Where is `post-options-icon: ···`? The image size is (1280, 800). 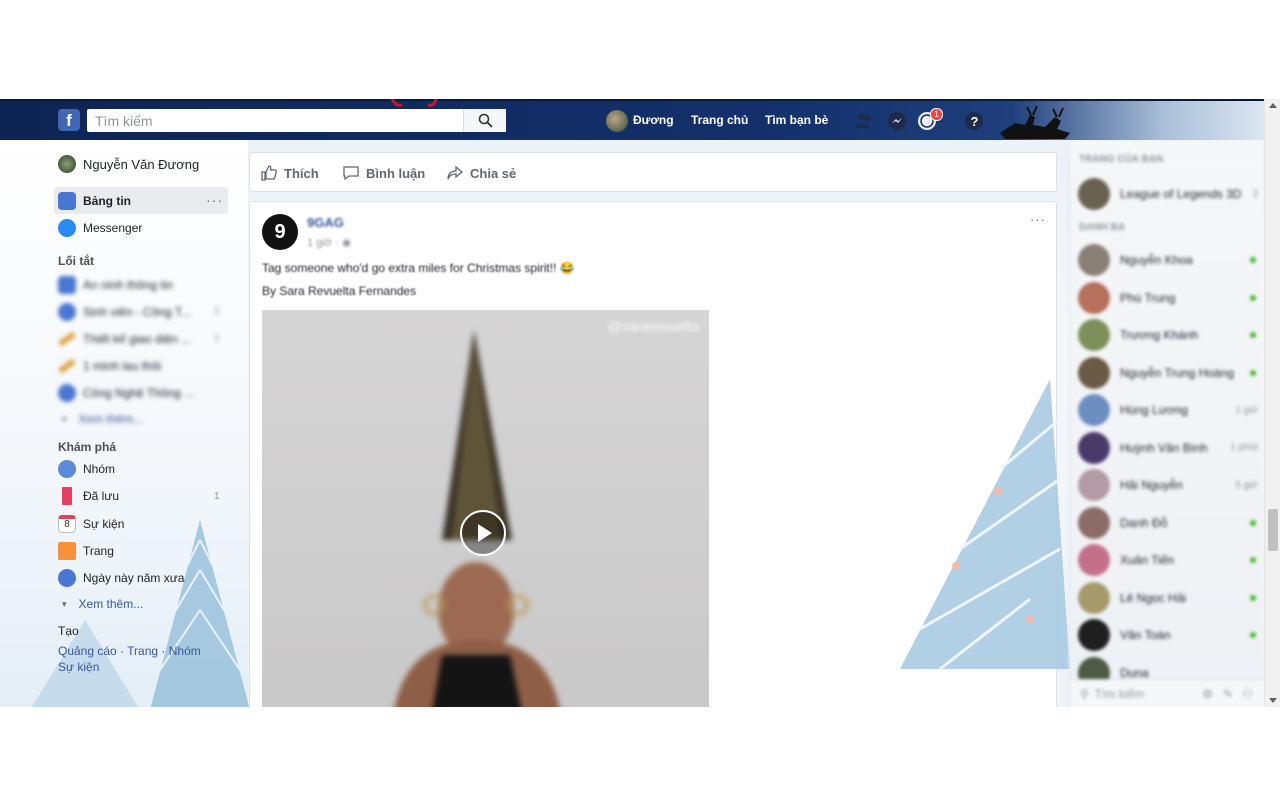 post-options-icon: ··· is located at coordinates (1038, 219).